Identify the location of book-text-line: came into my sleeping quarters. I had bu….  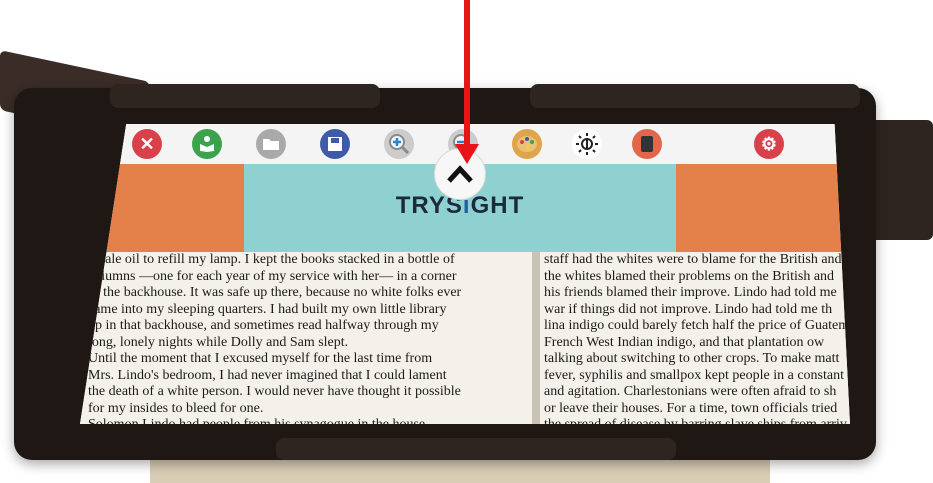
(267, 309).